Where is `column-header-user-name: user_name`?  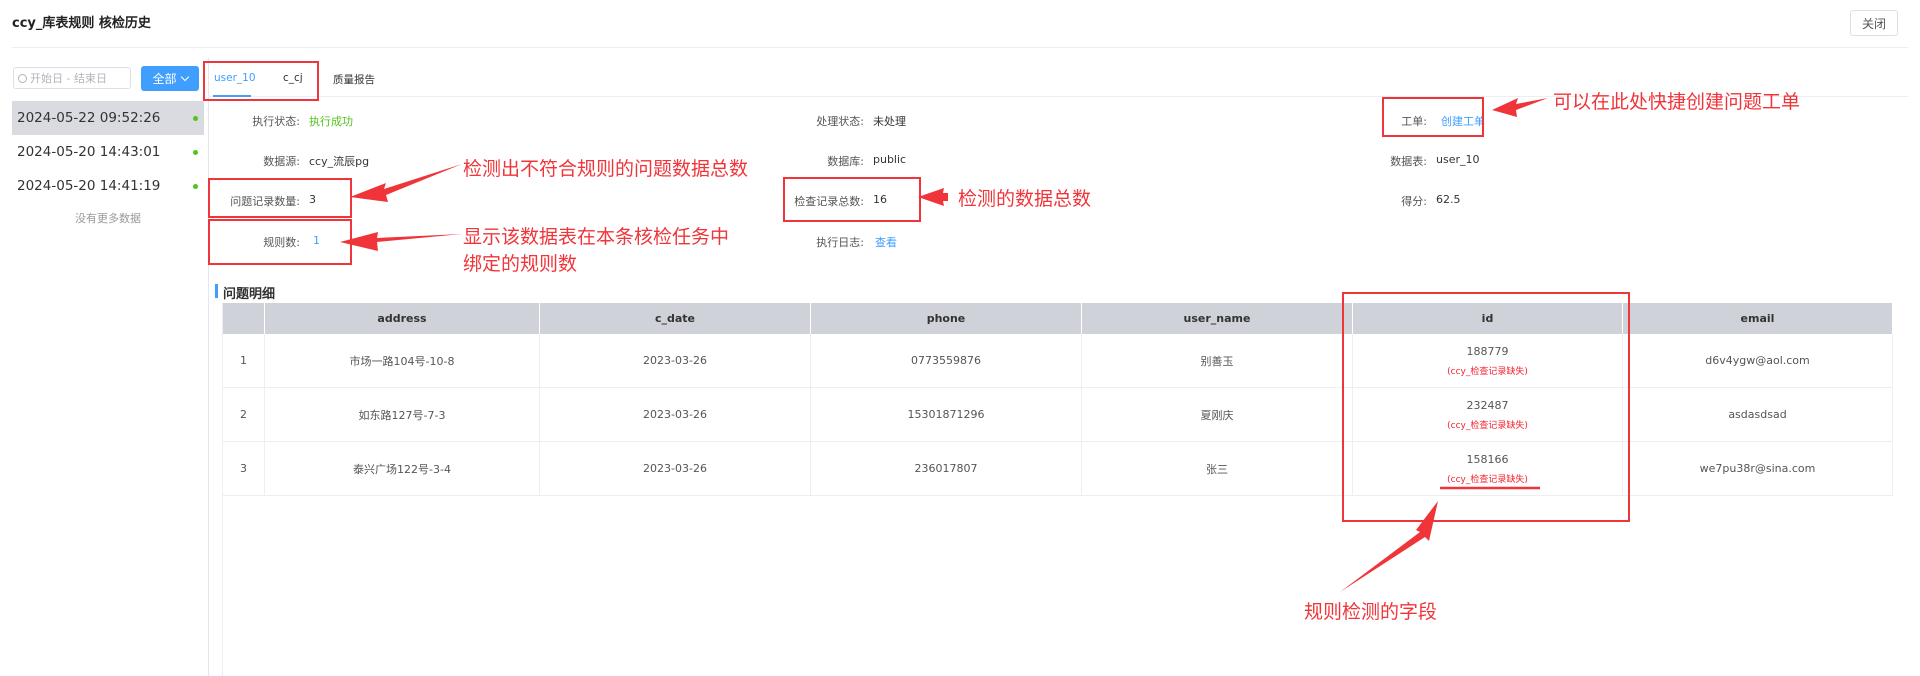 column-header-user-name: user_name is located at coordinates (1217, 318).